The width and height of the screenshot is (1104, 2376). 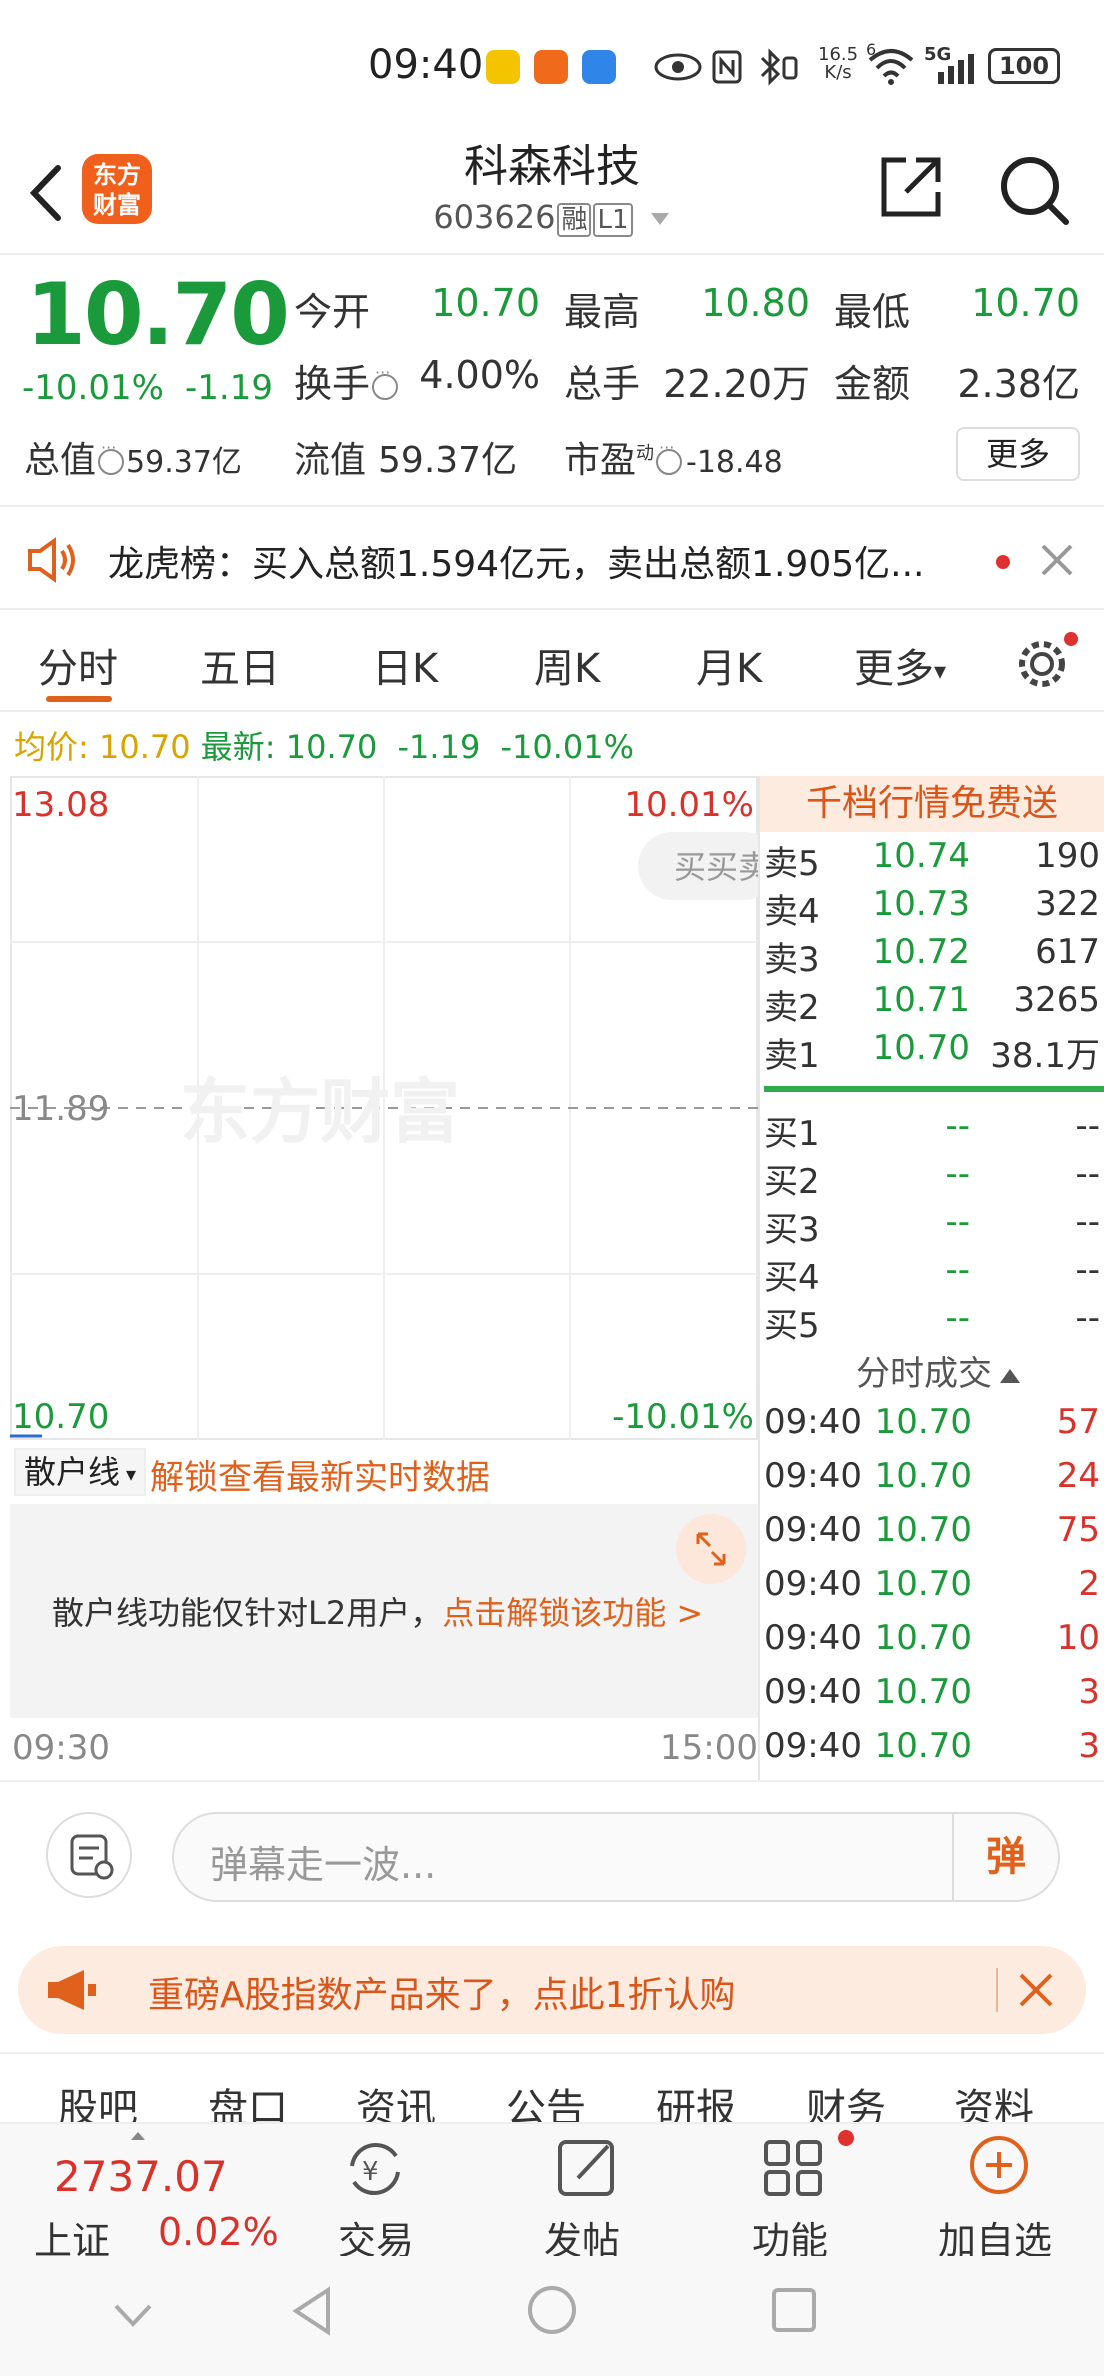 I want to click on functions-icon, so click(x=795, y=2168).